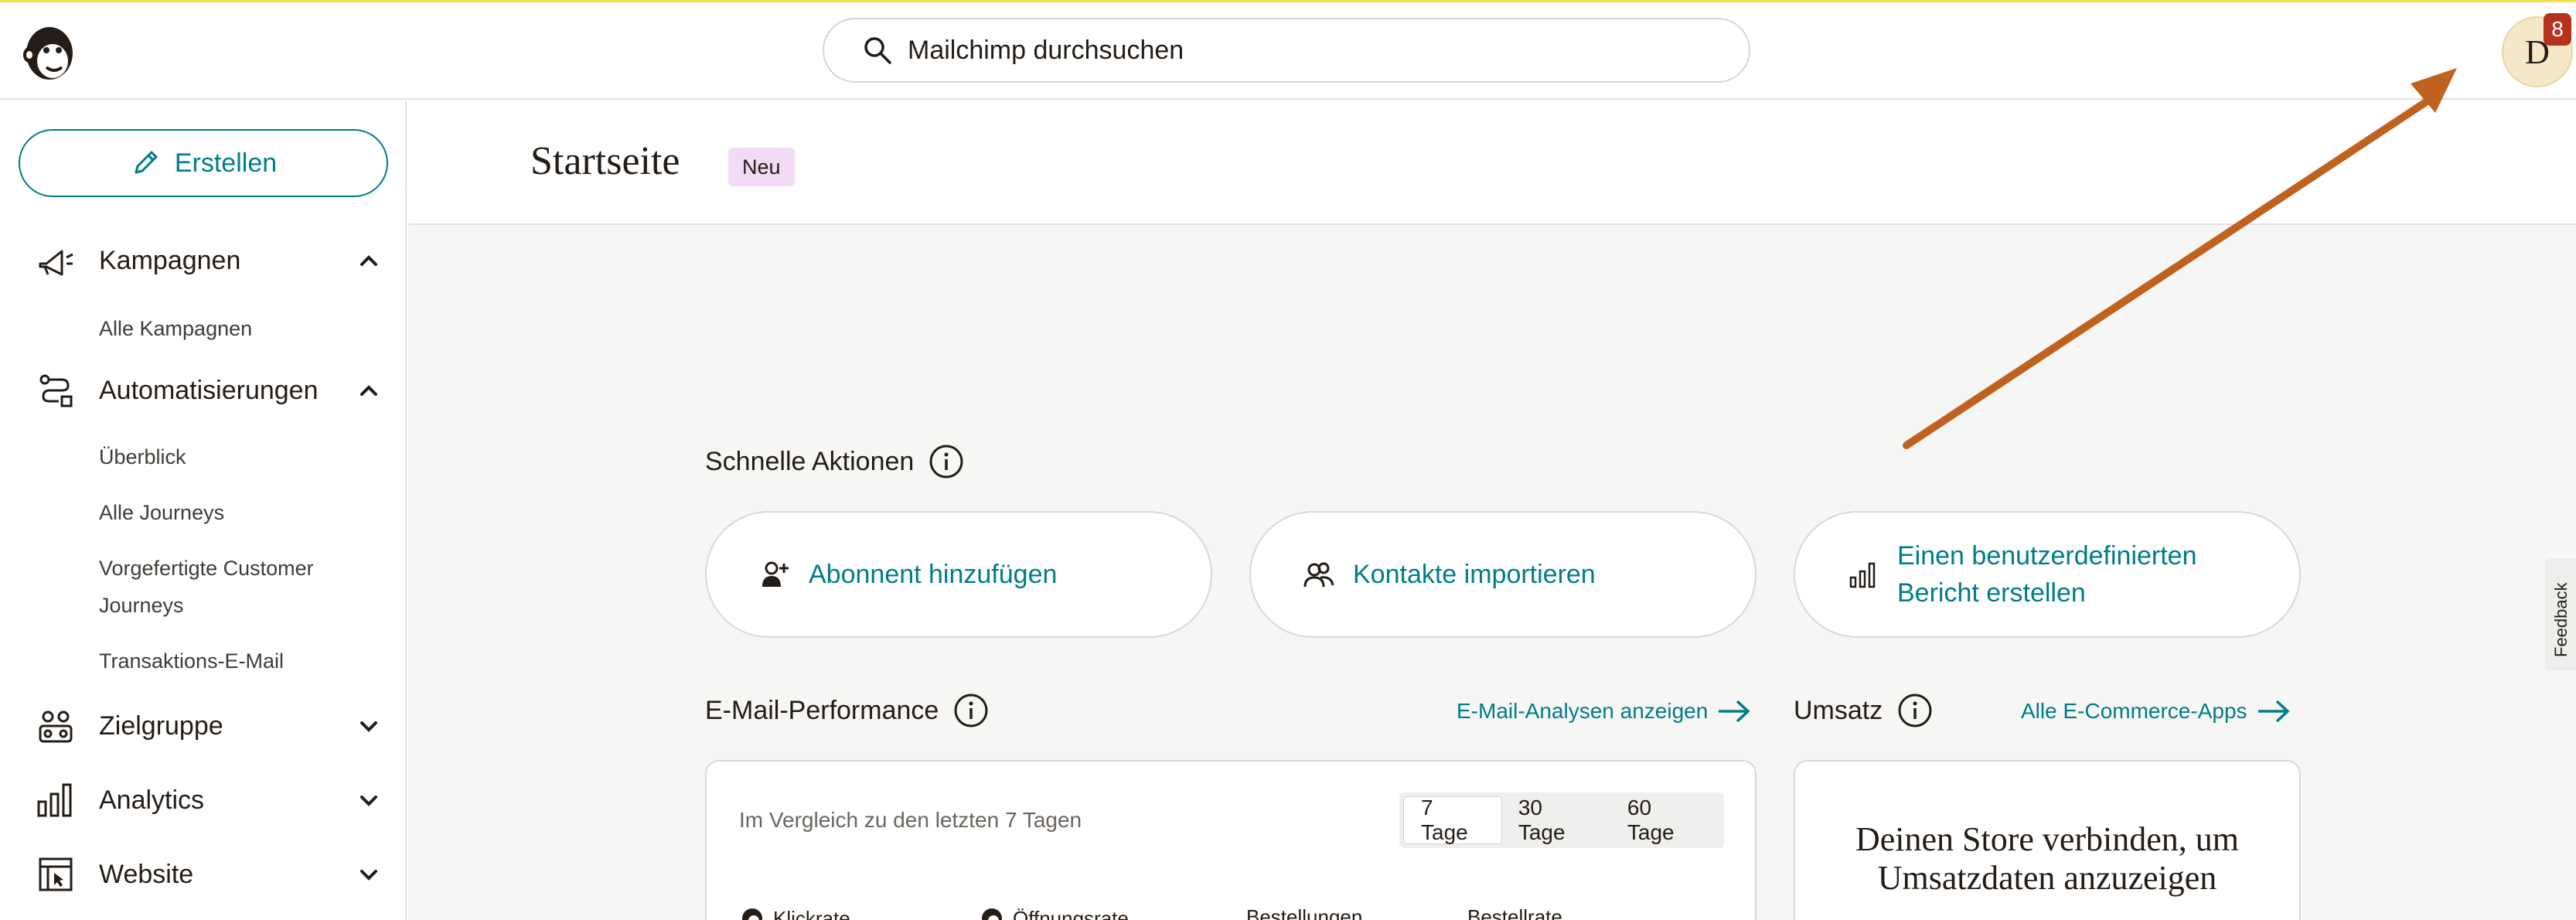 This screenshot has width=2576, height=920. Describe the element at coordinates (2134, 711) in the screenshot. I see `ecommerce-apps-link-label: Alle E-Commerce-Apps` at that location.